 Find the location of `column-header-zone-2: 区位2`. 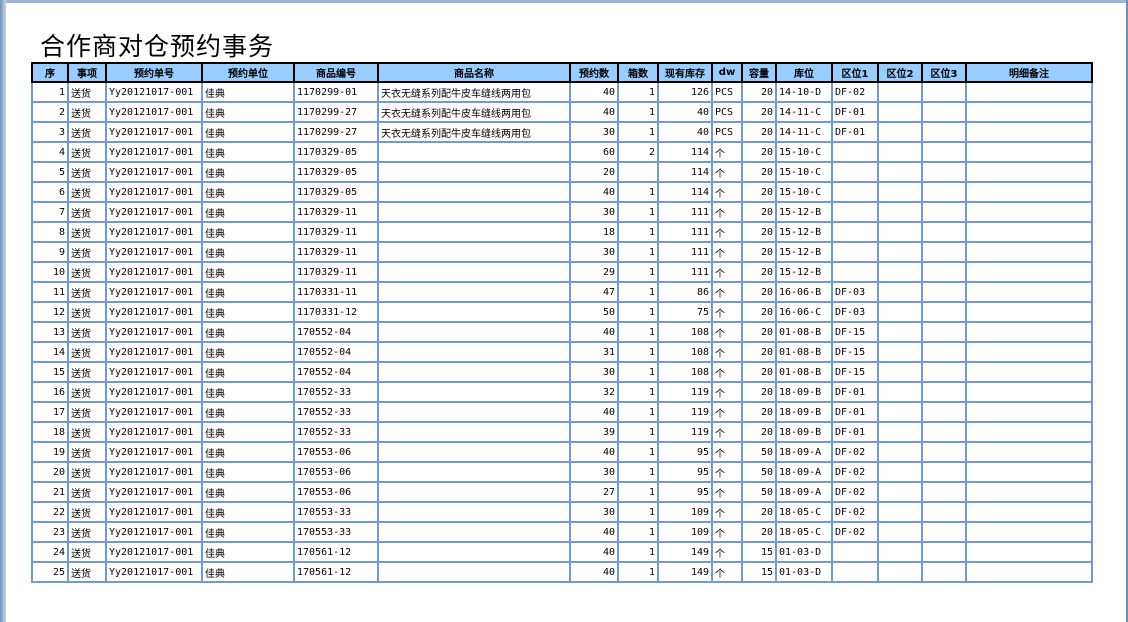

column-header-zone-2: 区位2 is located at coordinates (900, 72).